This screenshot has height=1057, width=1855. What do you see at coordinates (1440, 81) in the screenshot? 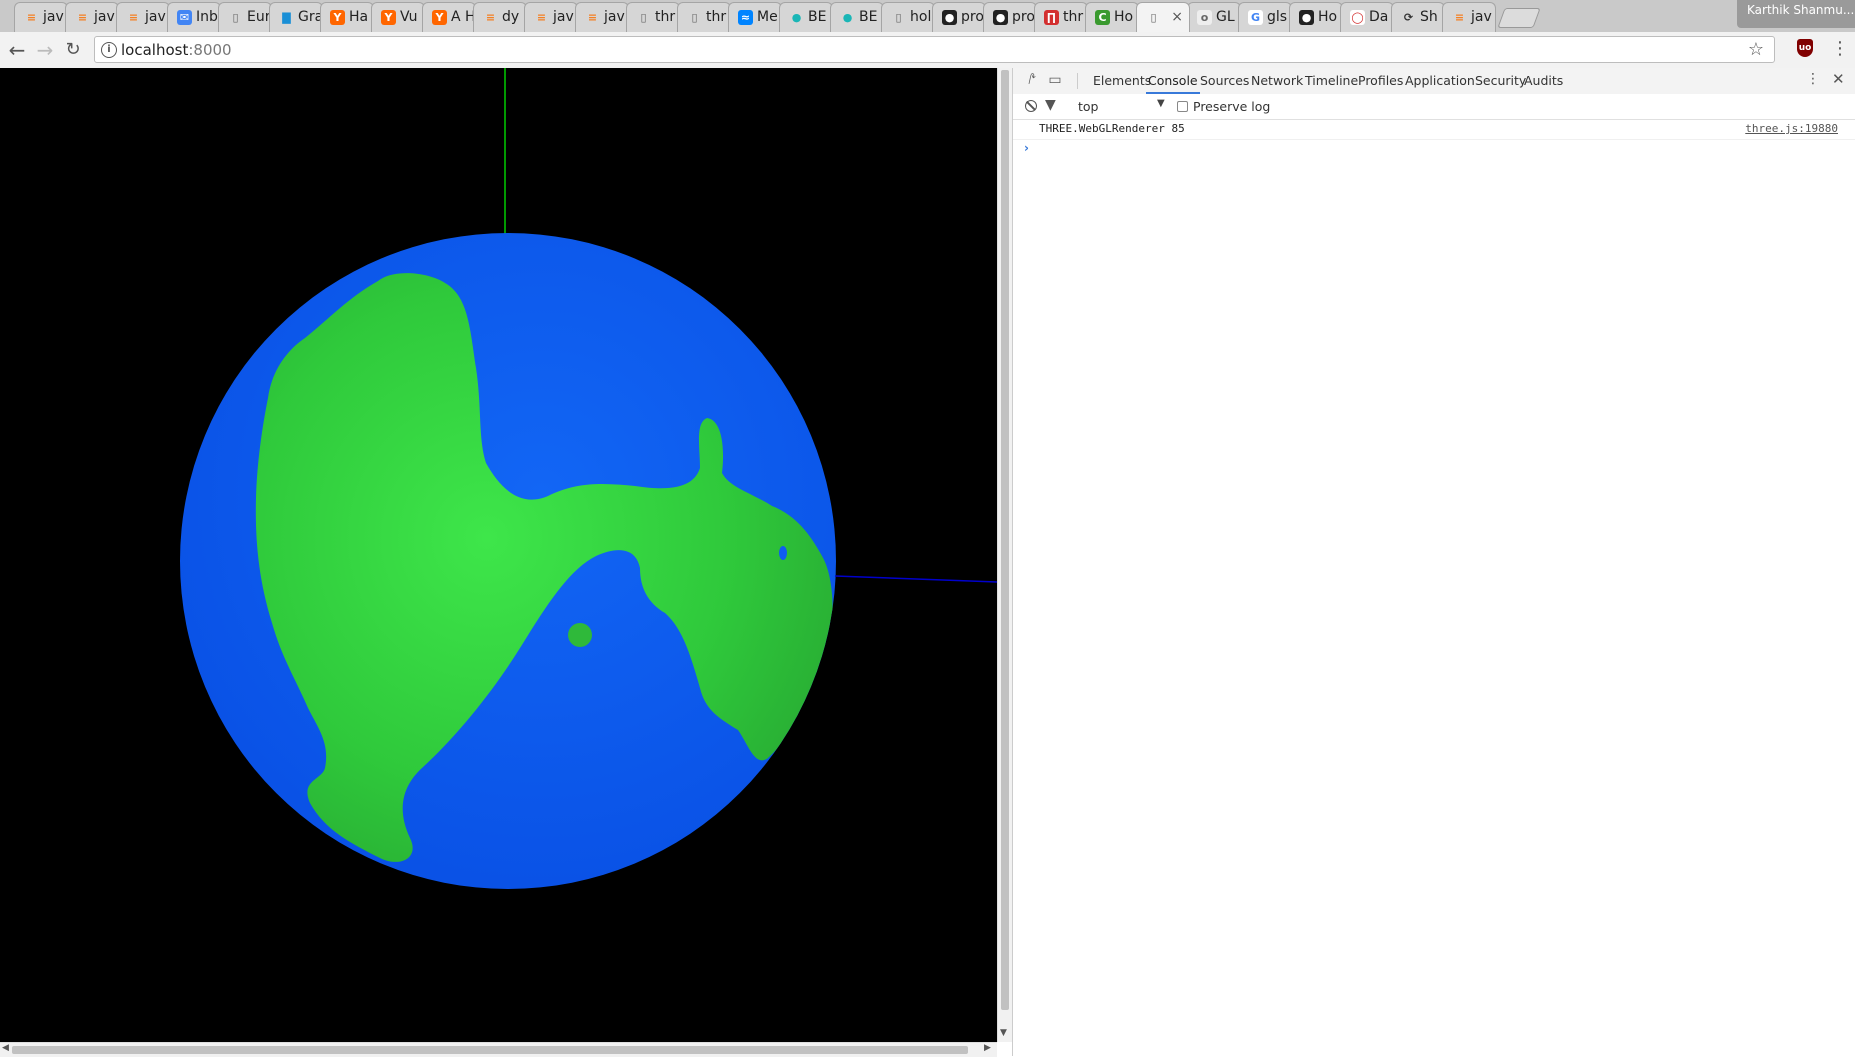
I see `devtools-tab-application: Application` at bounding box center [1440, 81].